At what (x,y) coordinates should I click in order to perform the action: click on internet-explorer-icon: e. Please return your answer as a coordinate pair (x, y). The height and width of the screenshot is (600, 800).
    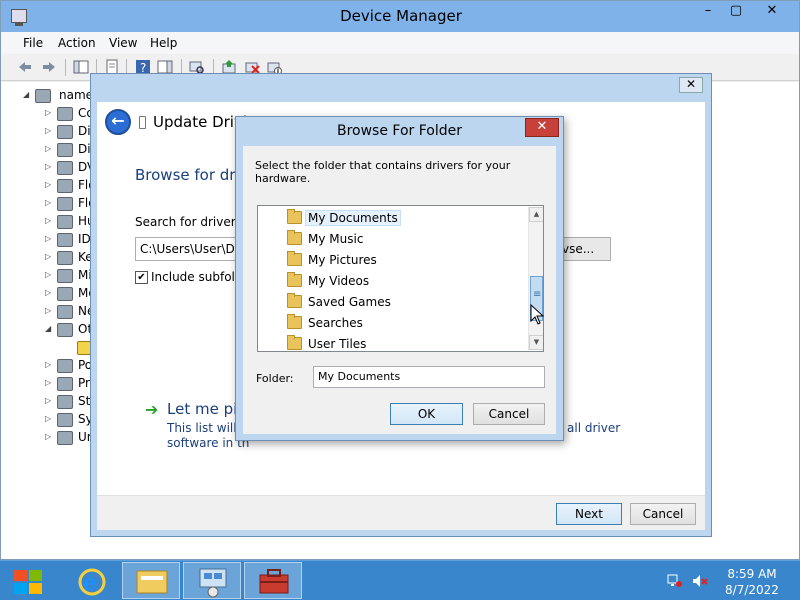
    Looking at the image, I should click on (92, 582).